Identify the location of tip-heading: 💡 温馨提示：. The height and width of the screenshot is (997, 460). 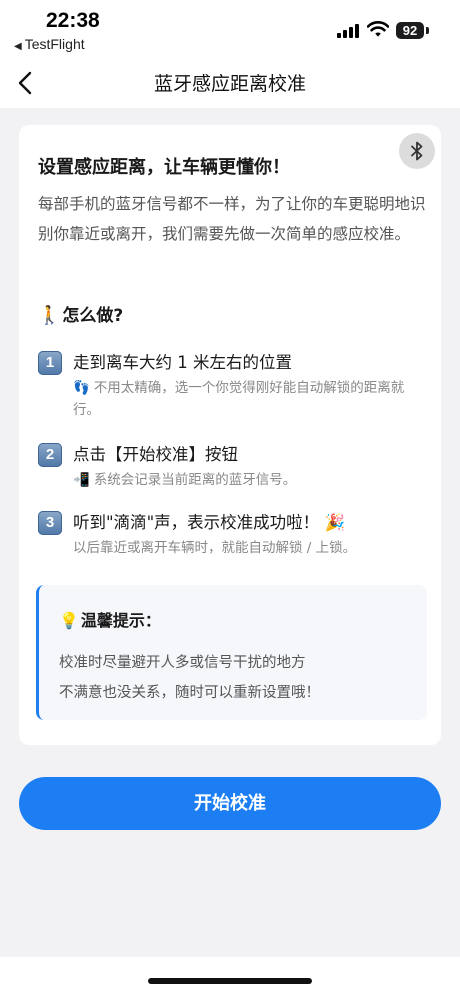
(110, 619).